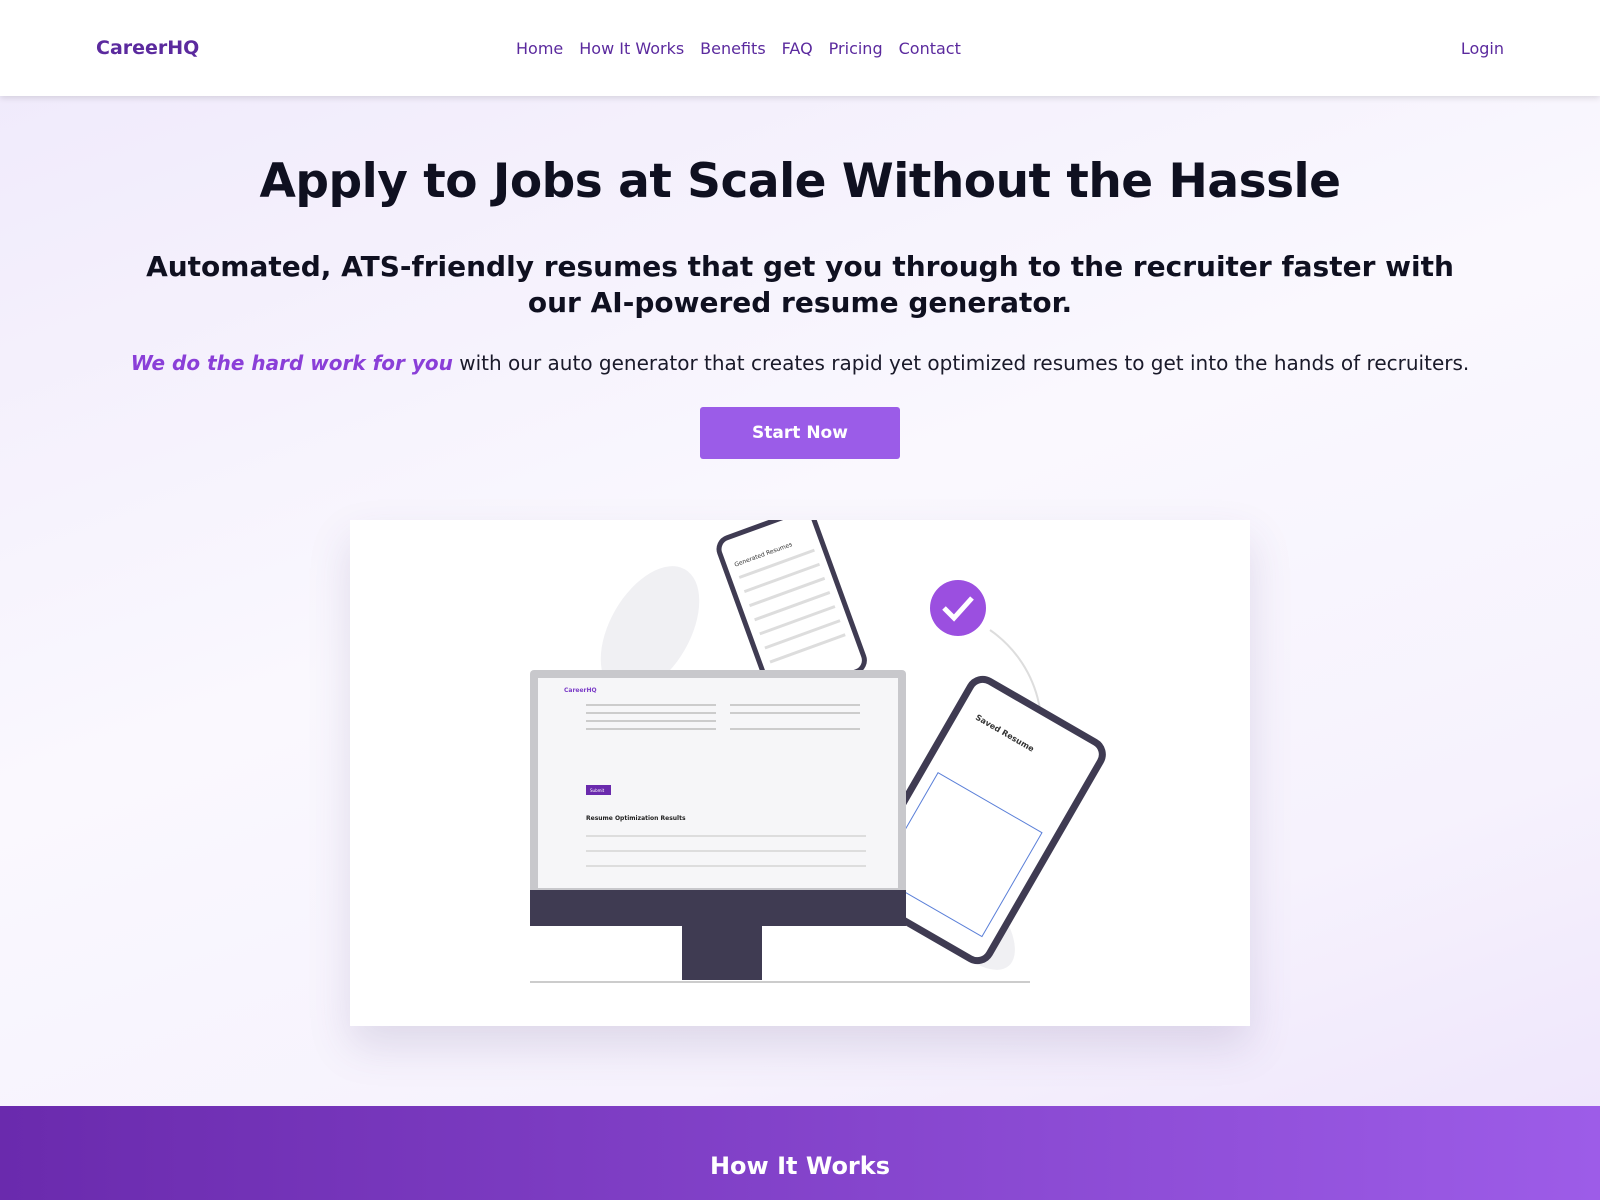 This screenshot has height=1200, width=1600. Describe the element at coordinates (597, 790) in the screenshot. I see `svg-text: Submit` at that location.